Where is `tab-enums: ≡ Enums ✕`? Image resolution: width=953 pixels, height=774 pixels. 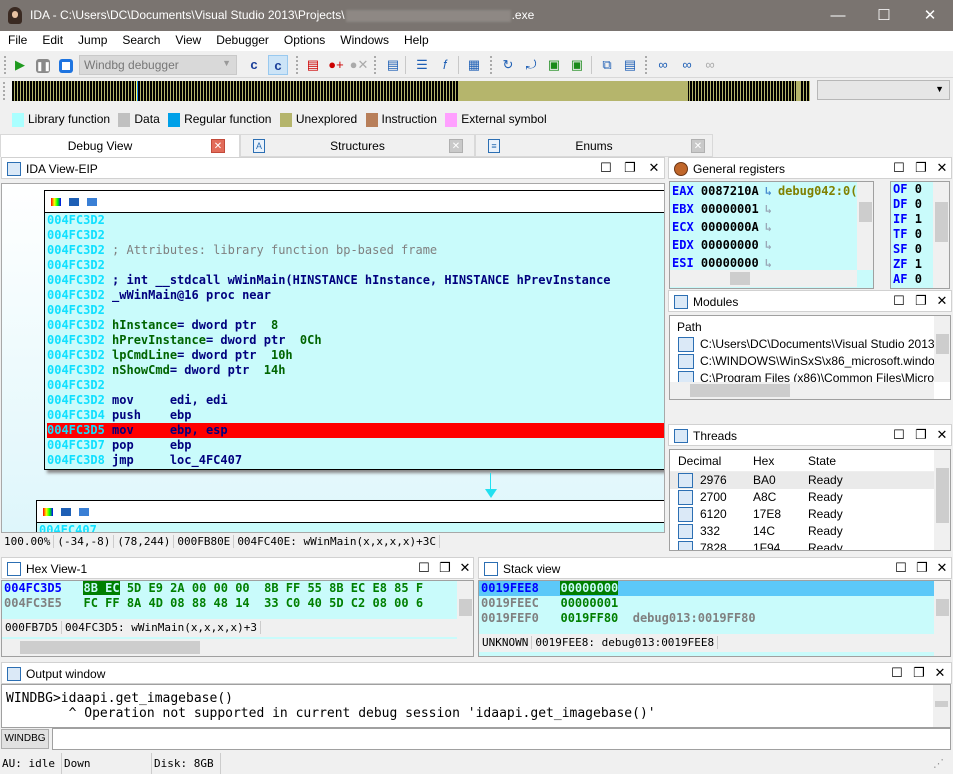 tab-enums: ≡ Enums ✕ is located at coordinates (594, 145).